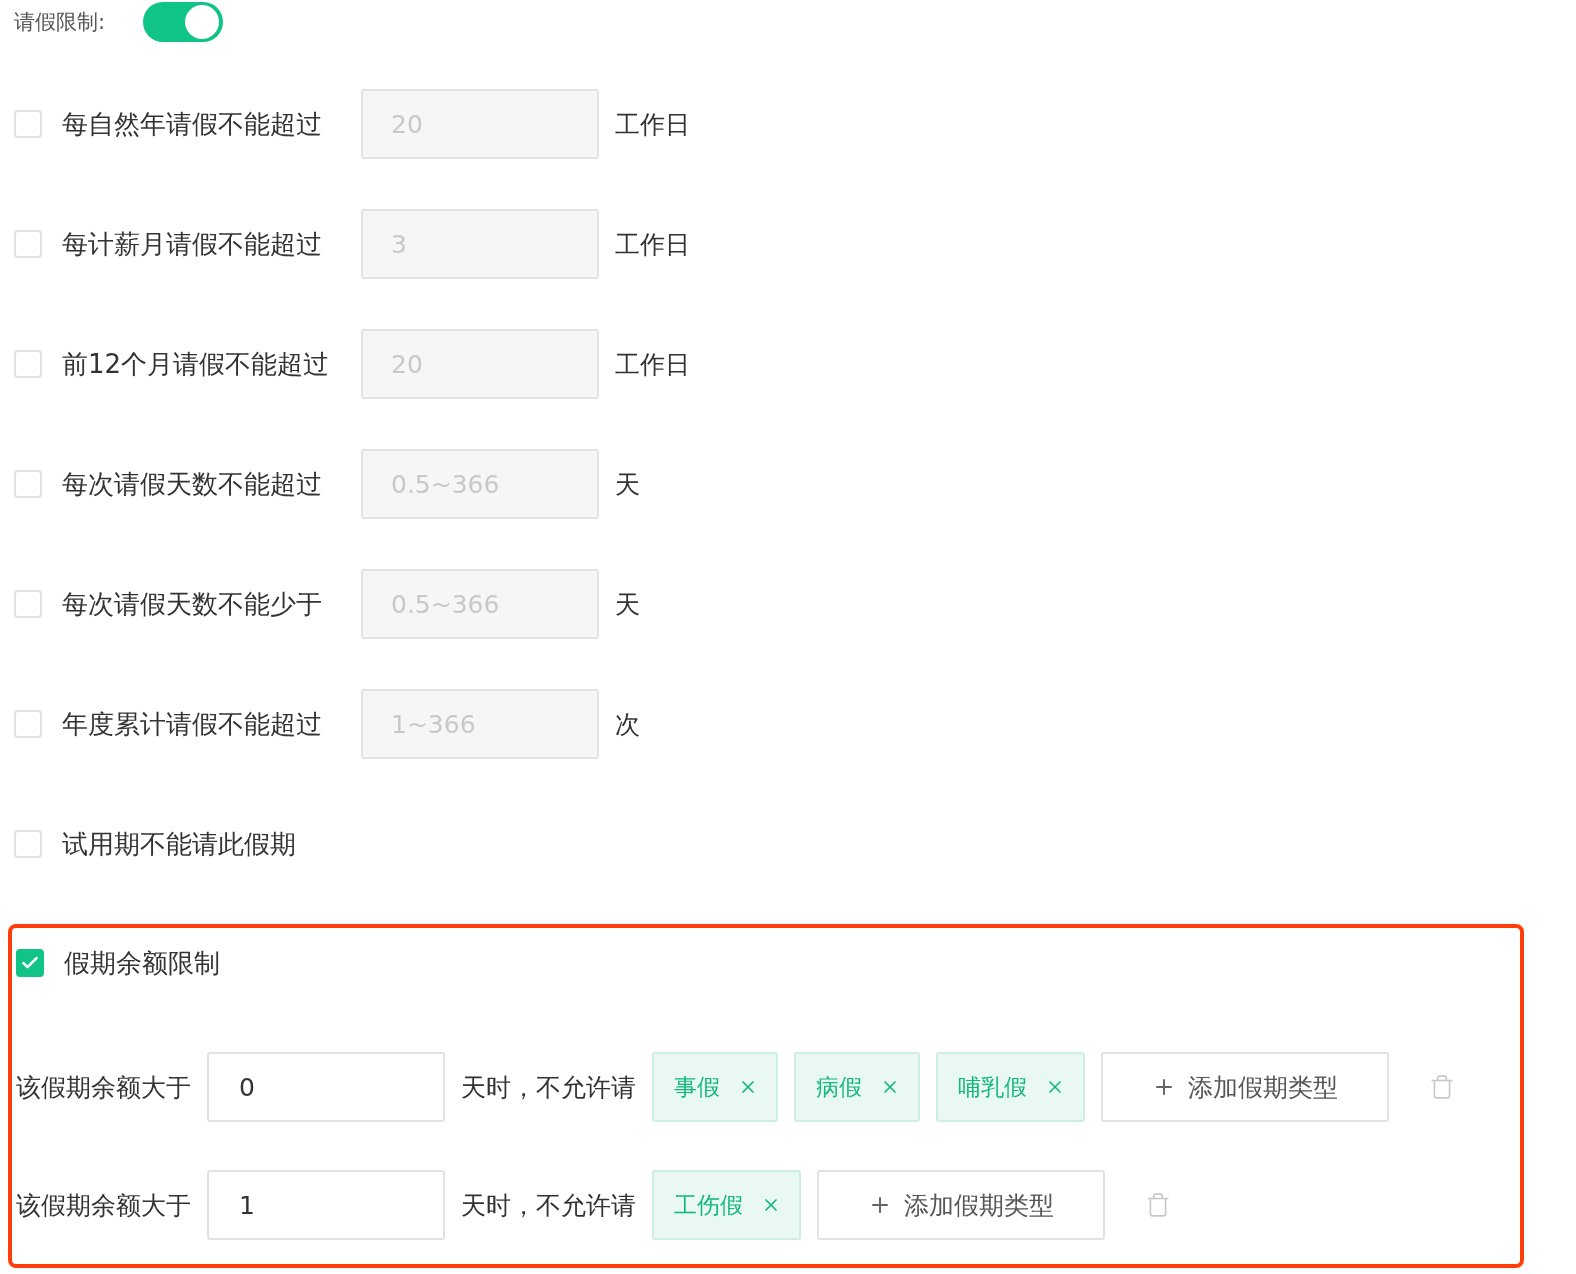  I want to click on limit-label: 每次请假天数不能少于, so click(192, 604).